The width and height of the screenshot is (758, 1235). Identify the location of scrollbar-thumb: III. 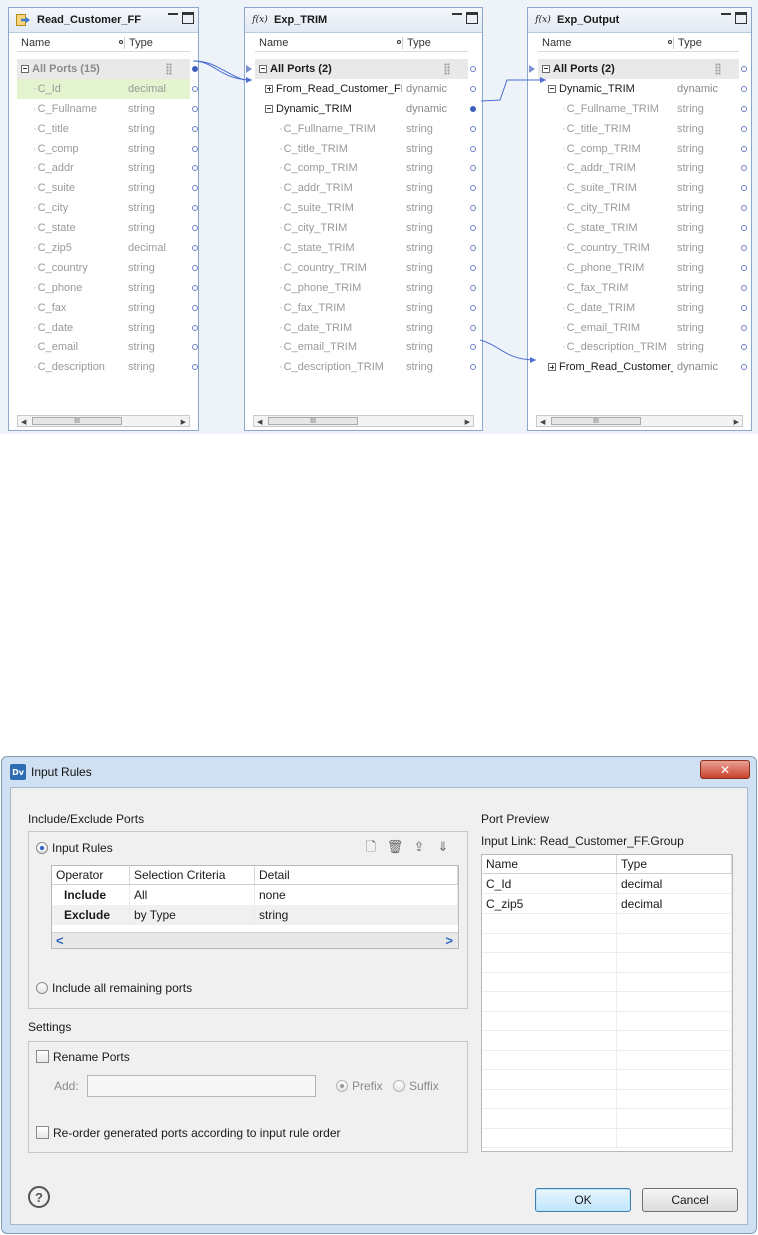
(596, 421).